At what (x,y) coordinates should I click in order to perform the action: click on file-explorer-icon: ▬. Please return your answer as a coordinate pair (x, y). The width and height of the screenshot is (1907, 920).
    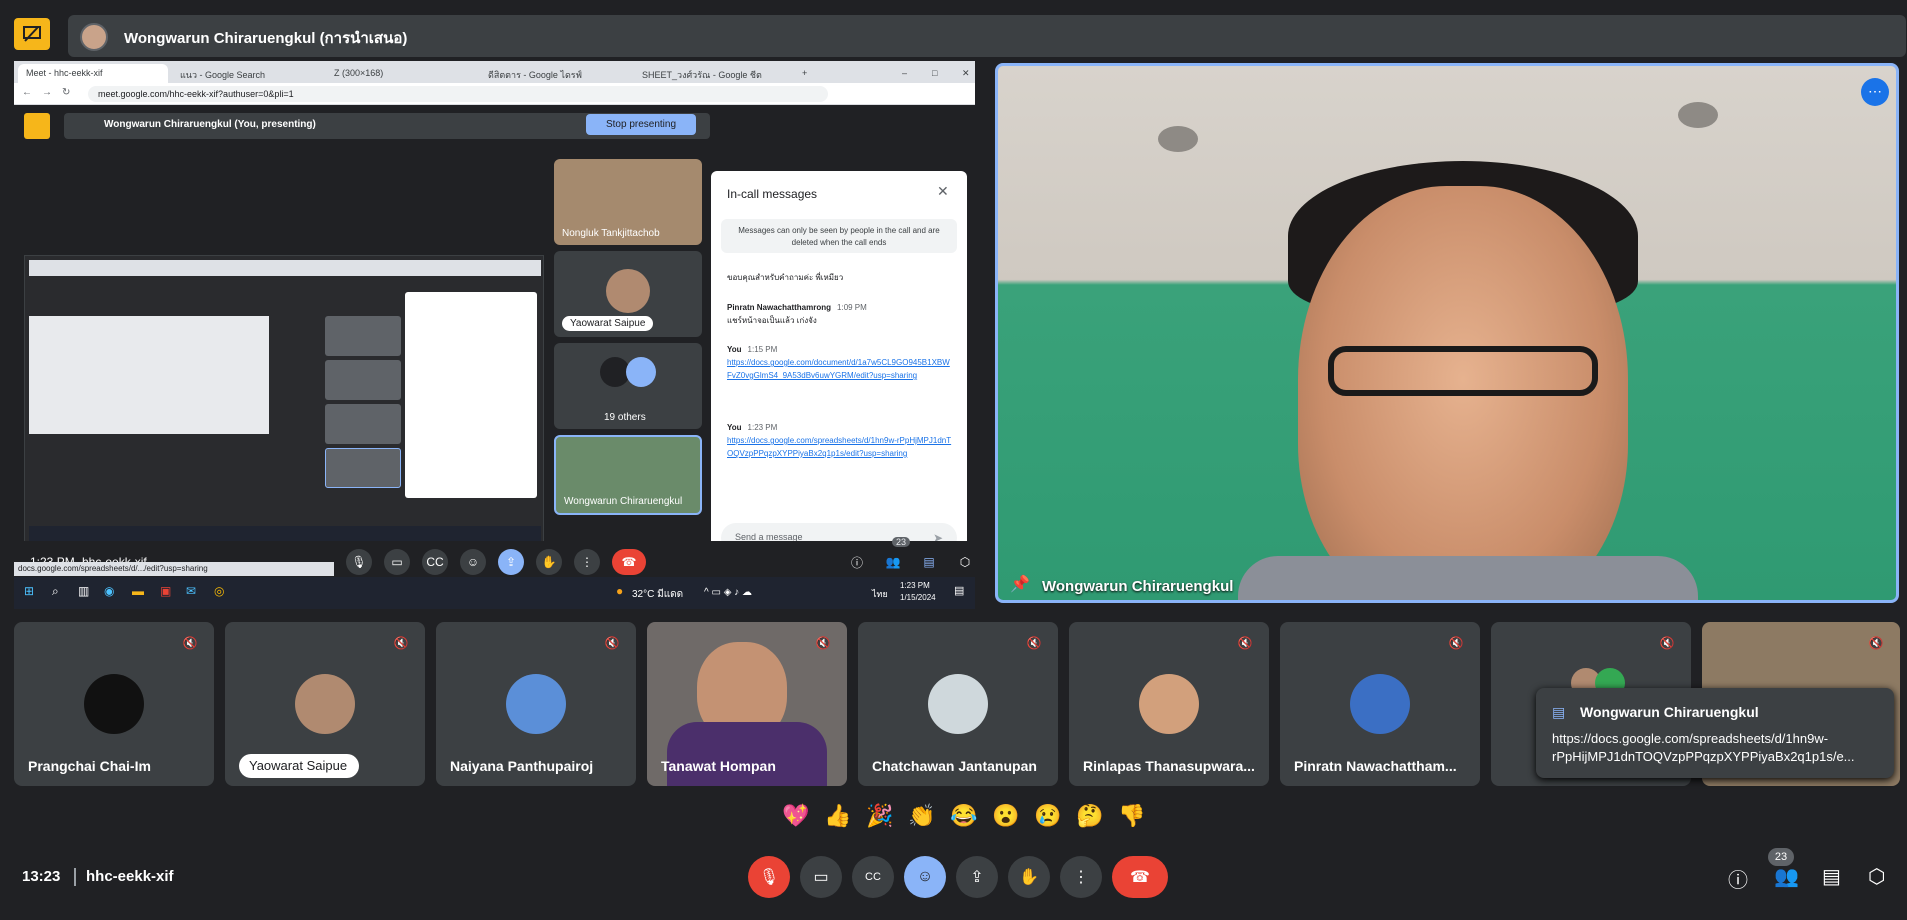
    Looking at the image, I should click on (138, 591).